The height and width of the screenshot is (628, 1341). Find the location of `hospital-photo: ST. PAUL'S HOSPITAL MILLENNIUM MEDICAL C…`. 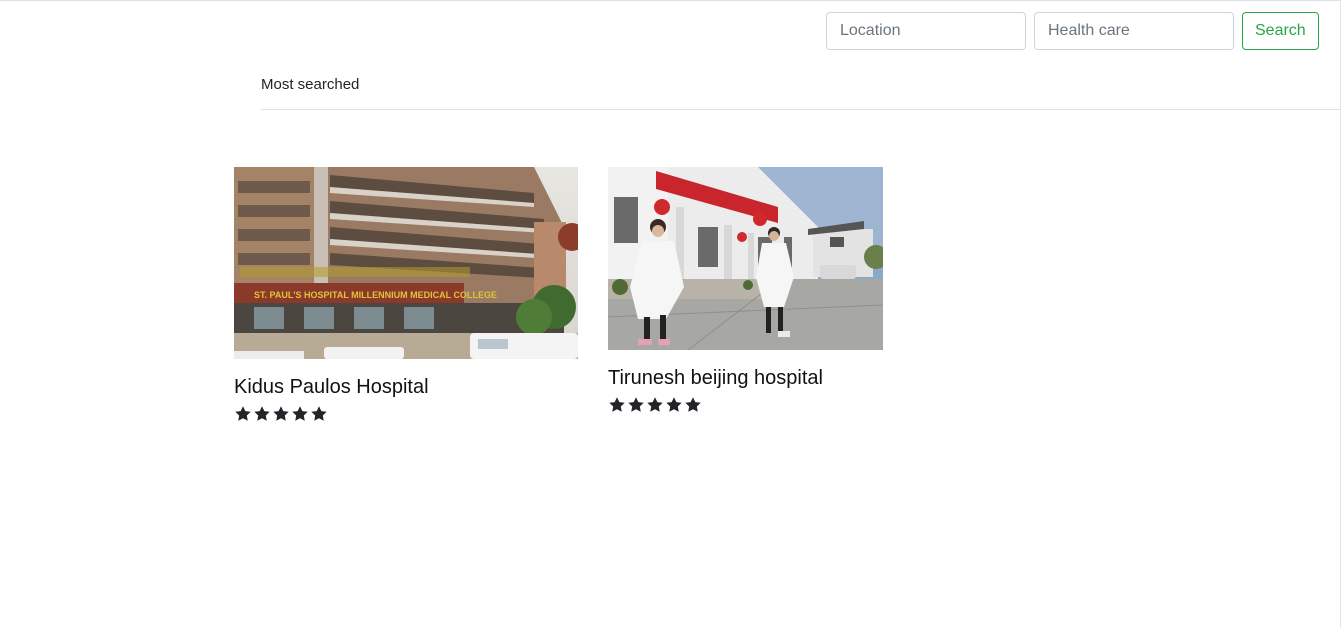

hospital-photo: ST. PAUL'S HOSPITAL MILLENNIUM MEDICAL C… is located at coordinates (406, 263).